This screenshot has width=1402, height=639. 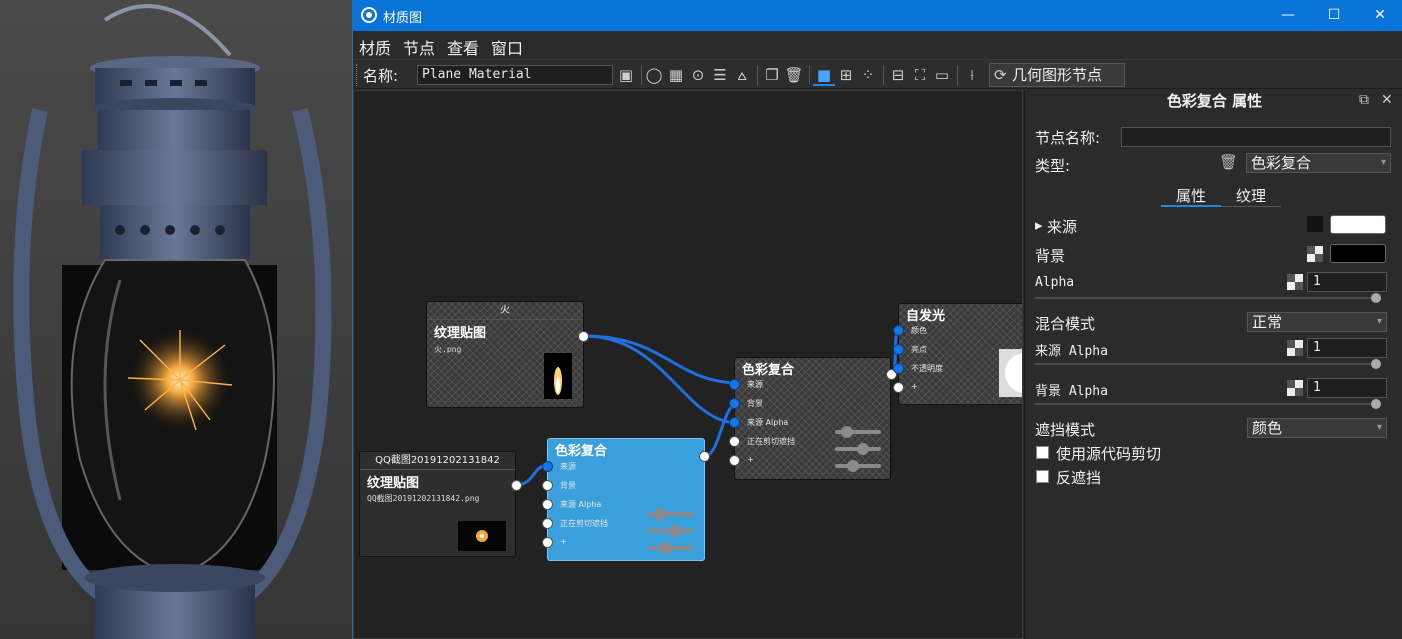 What do you see at coordinates (771, 441) in the screenshot?
I see `port-label: 正在剪切遮挡` at bounding box center [771, 441].